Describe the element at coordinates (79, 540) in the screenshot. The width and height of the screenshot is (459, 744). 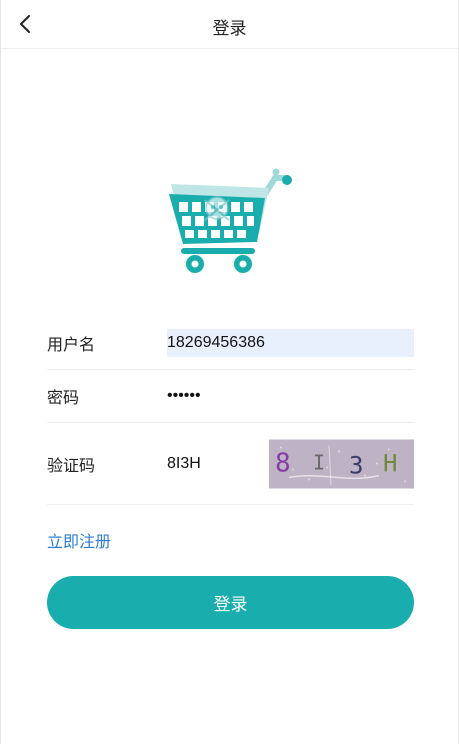
I see `register-link: 立即注册` at that location.